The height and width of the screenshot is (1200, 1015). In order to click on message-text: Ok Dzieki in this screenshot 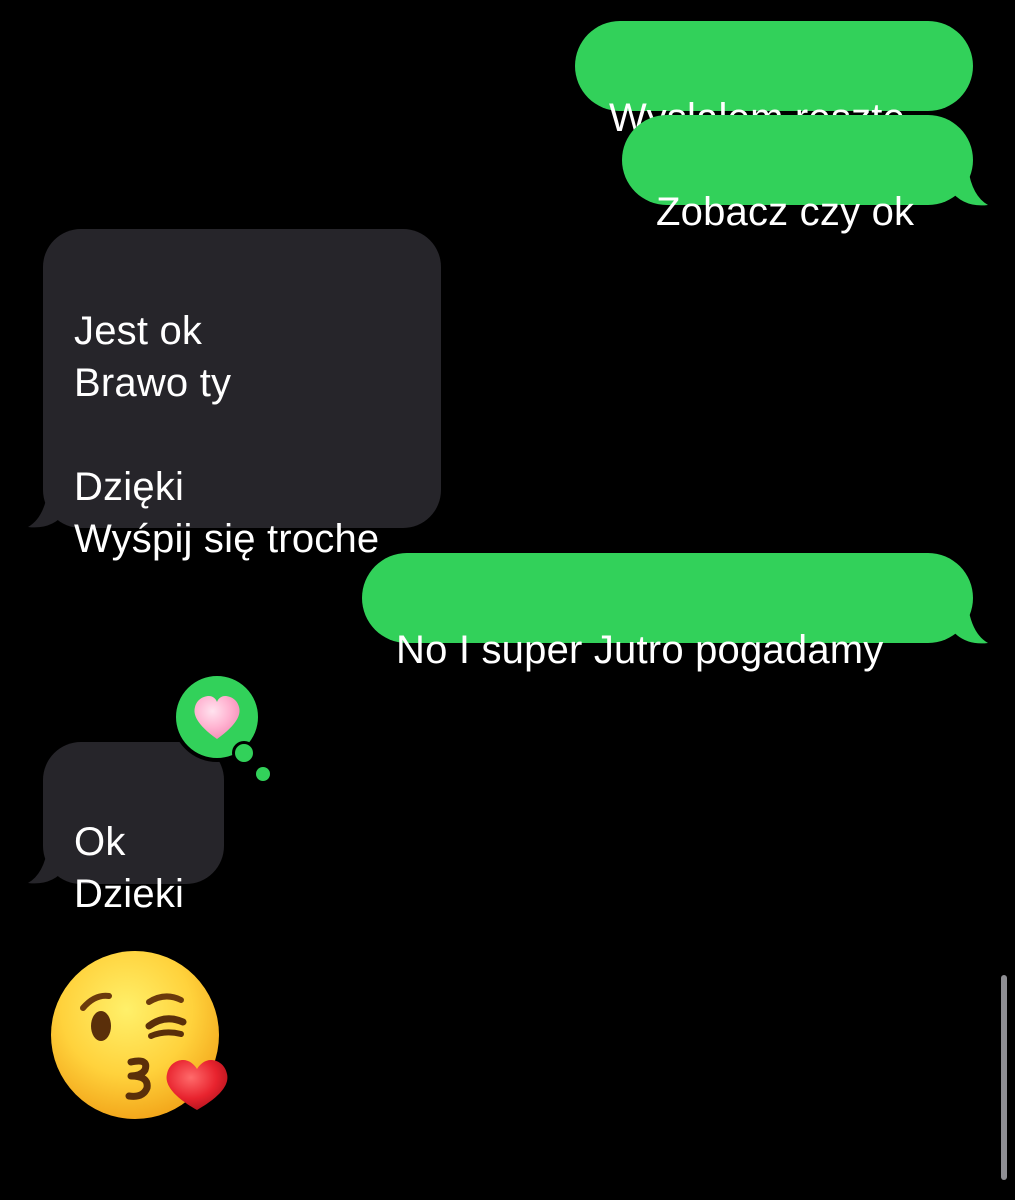, I will do `click(129, 868)`.